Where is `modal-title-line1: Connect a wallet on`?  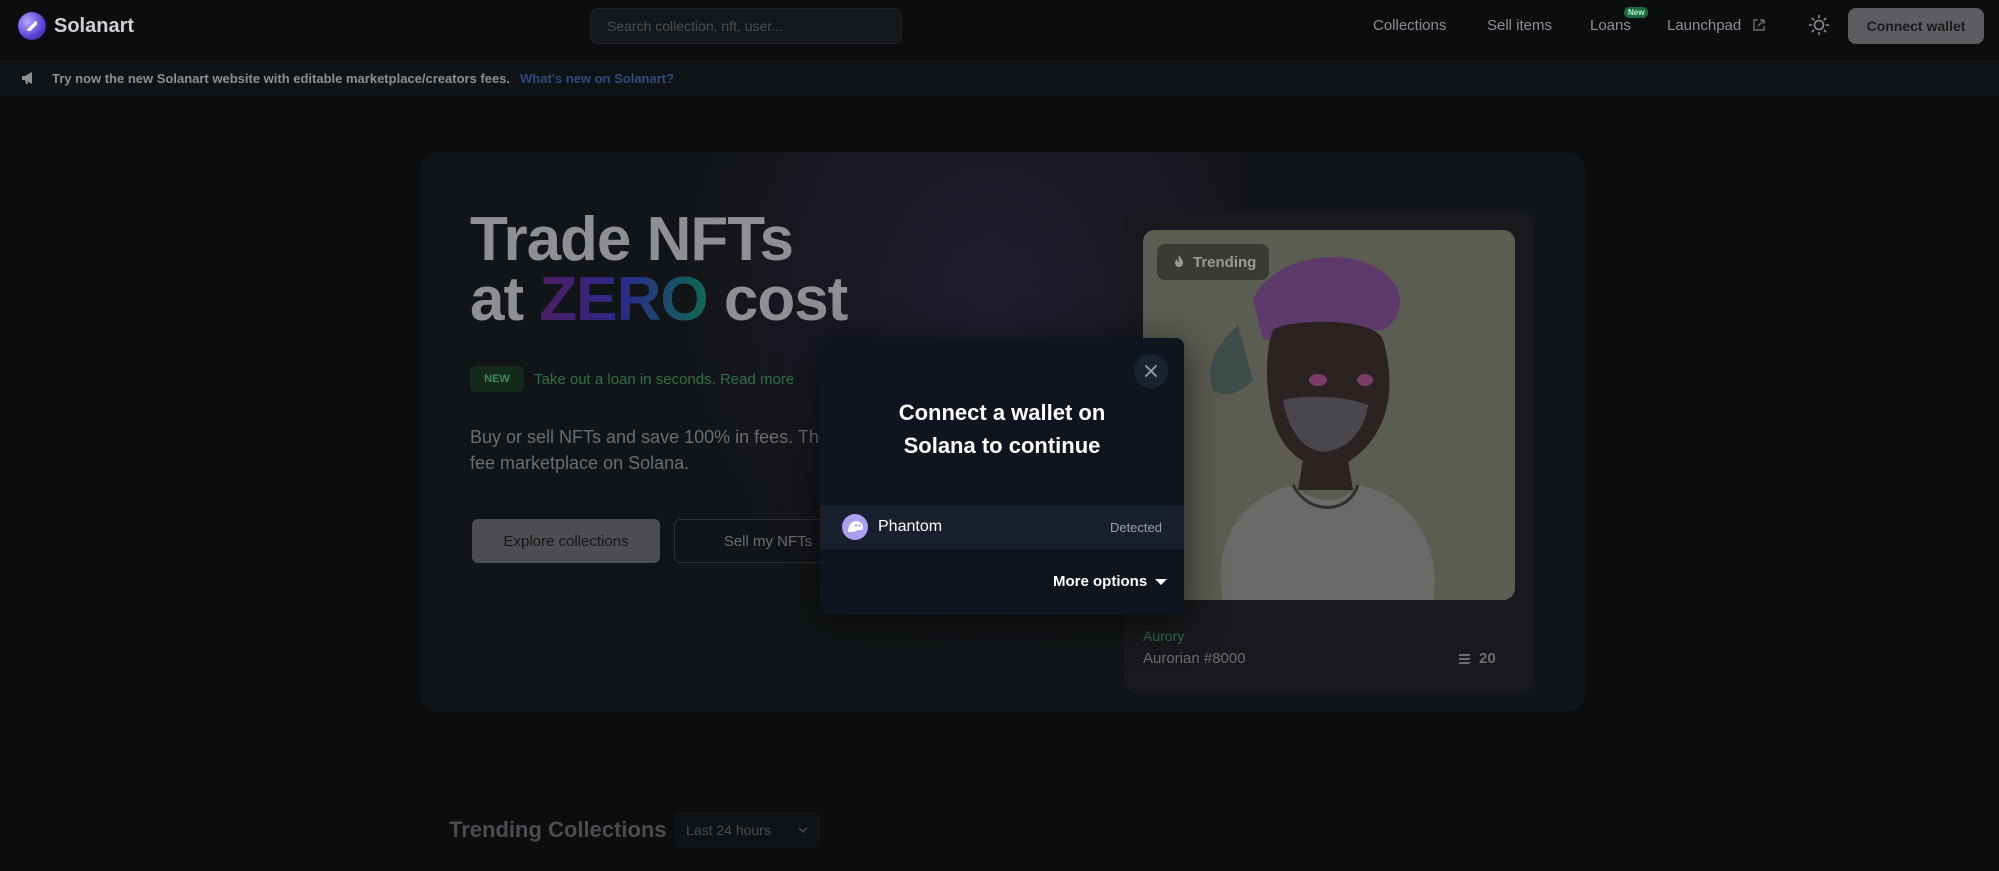
modal-title-line1: Connect a wallet on is located at coordinates (1002, 412).